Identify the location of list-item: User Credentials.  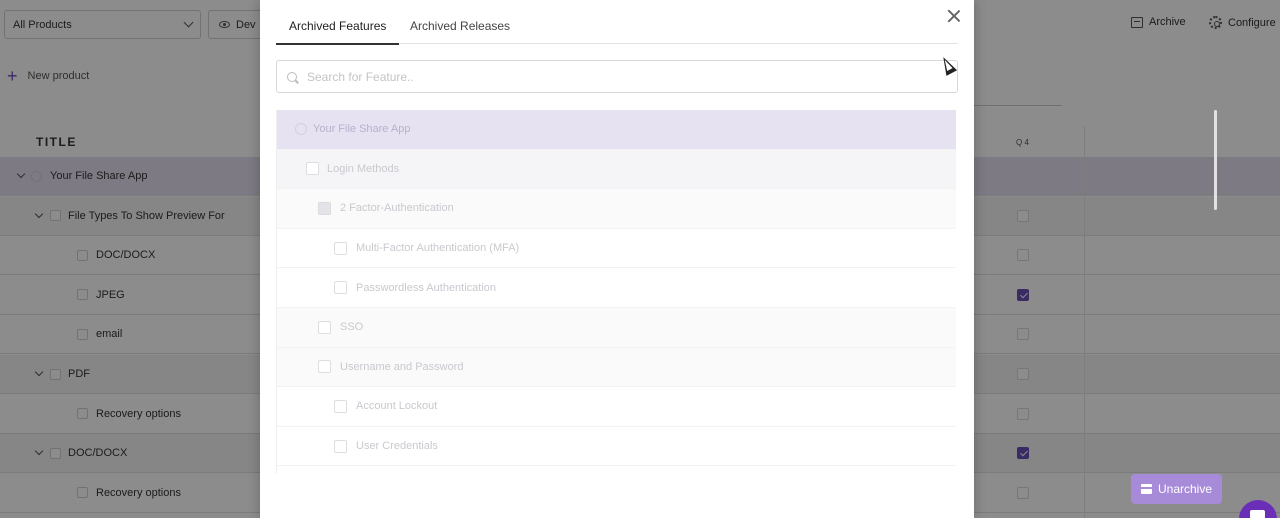
(616, 447).